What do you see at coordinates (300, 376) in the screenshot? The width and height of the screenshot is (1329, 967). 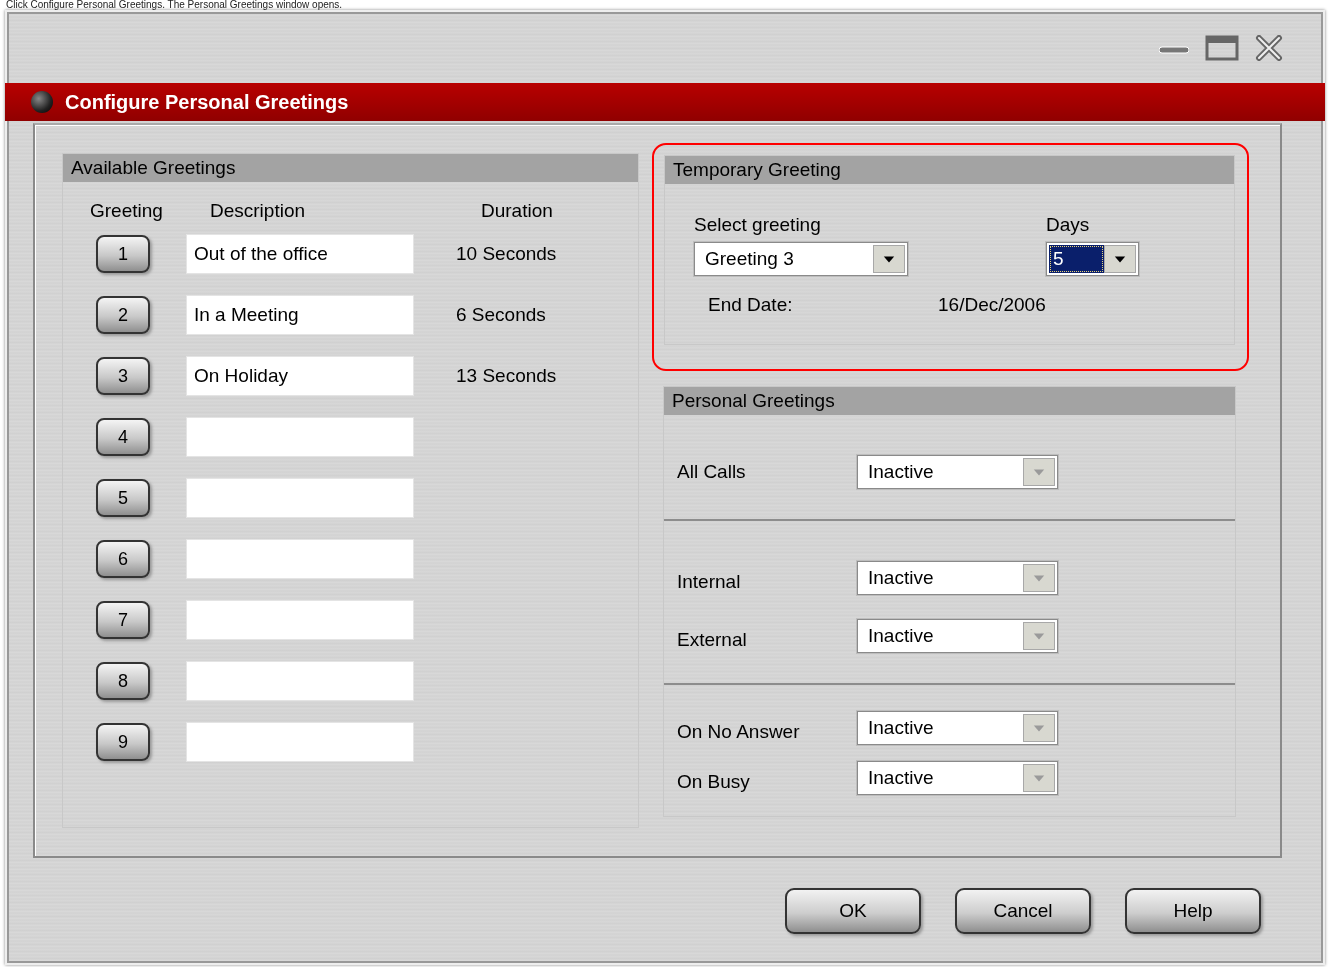 I see `description-field: On Holiday` at bounding box center [300, 376].